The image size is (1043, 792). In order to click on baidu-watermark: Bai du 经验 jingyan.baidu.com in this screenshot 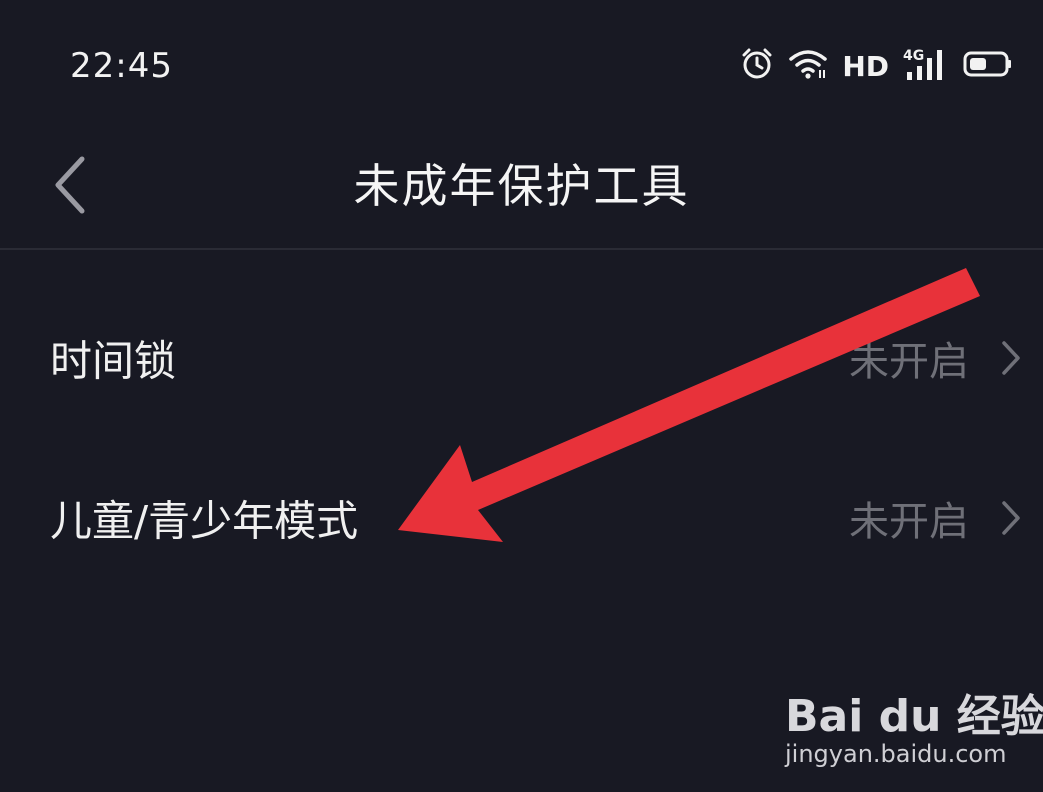, I will do `click(914, 727)`.